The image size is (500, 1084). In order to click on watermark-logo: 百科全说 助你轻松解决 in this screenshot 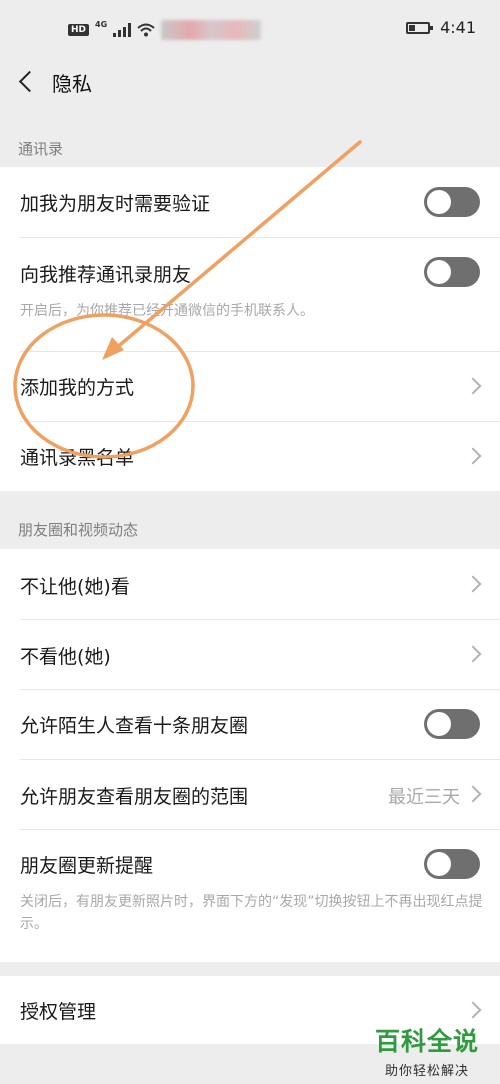, I will do `click(427, 1050)`.